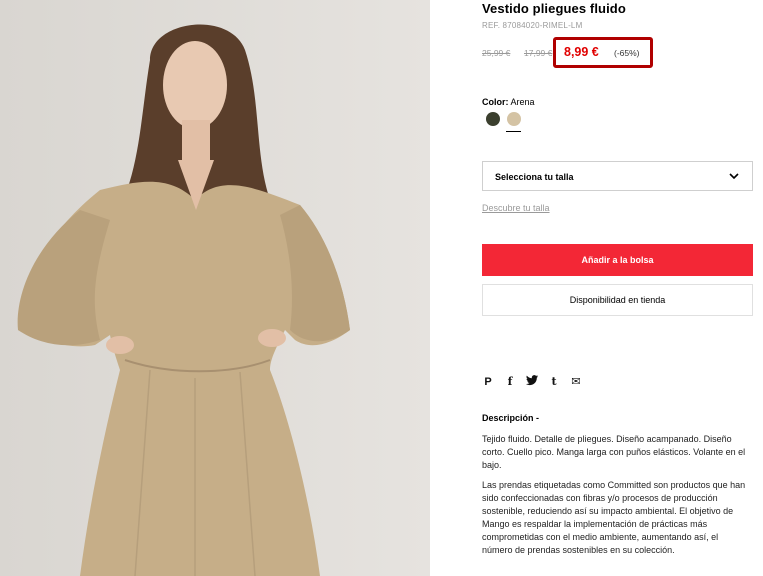 The height and width of the screenshot is (576, 763). I want to click on color-label: Color: Arena, so click(508, 102).